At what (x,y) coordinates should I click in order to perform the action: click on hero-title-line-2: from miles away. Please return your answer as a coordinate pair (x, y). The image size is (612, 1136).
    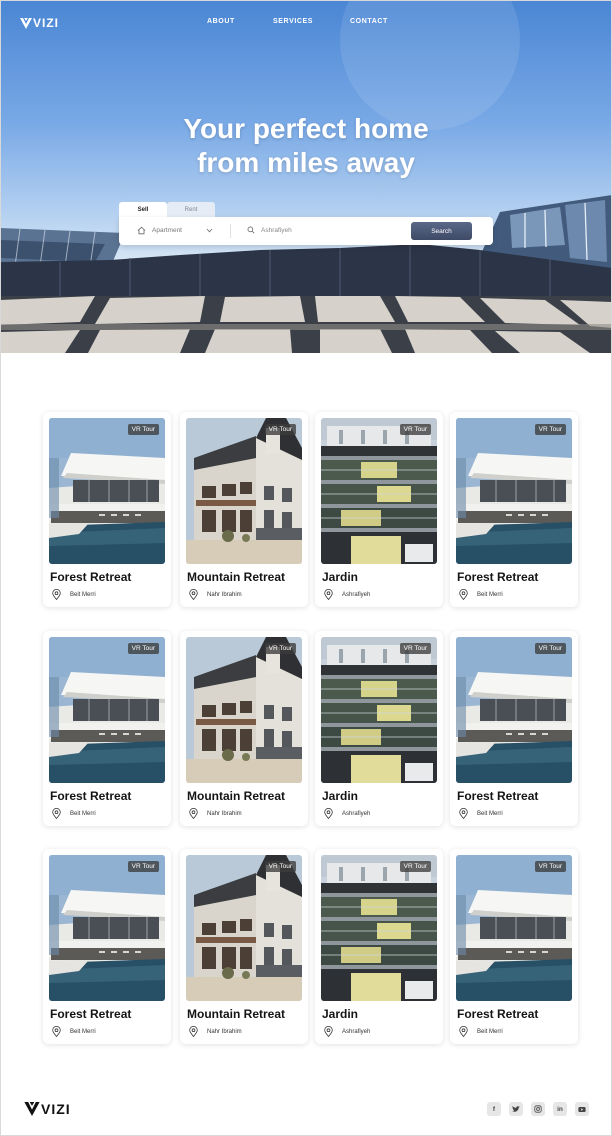
    Looking at the image, I should click on (306, 162).